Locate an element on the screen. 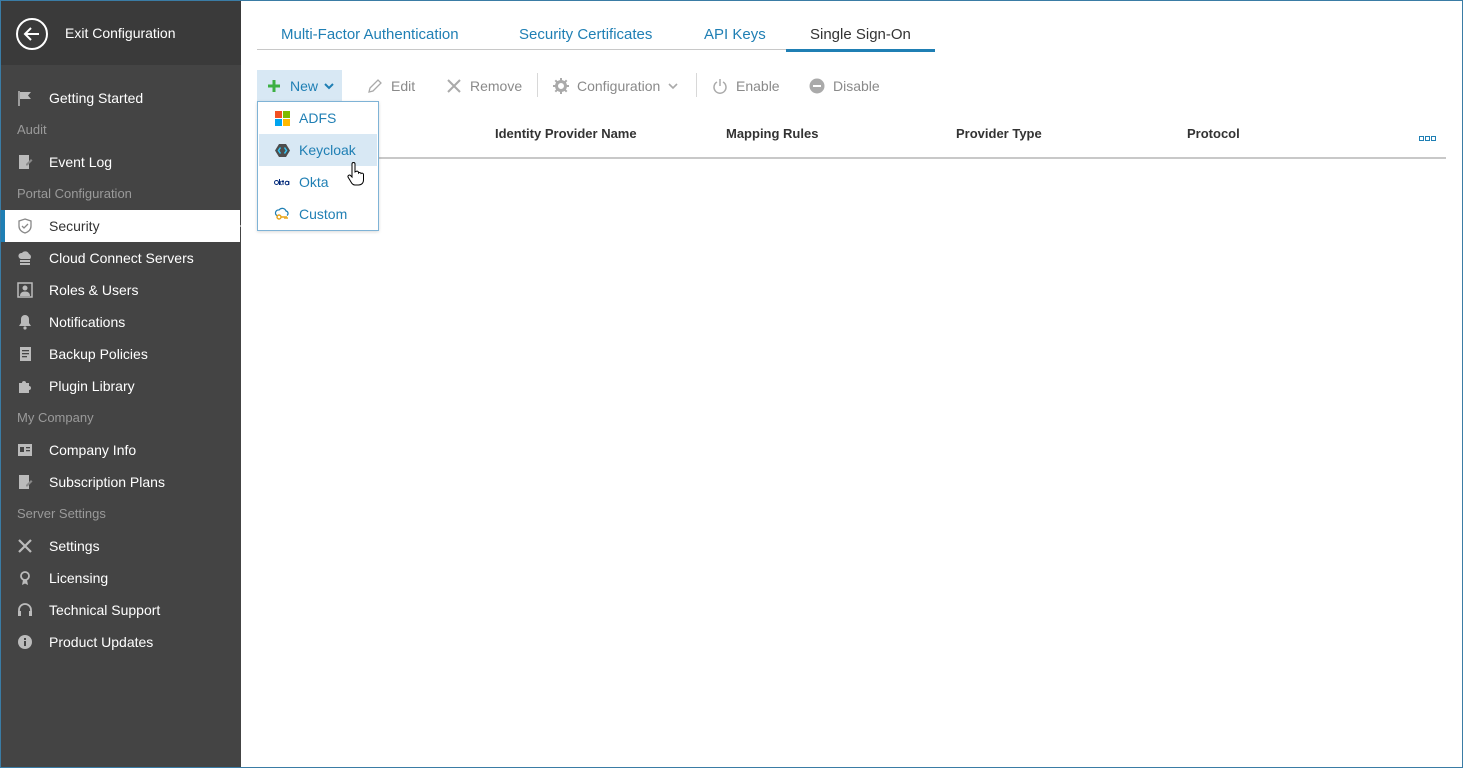 This screenshot has height=768, width=1463. sidebar-item-getting-started: Getting Started is located at coordinates (121, 98).